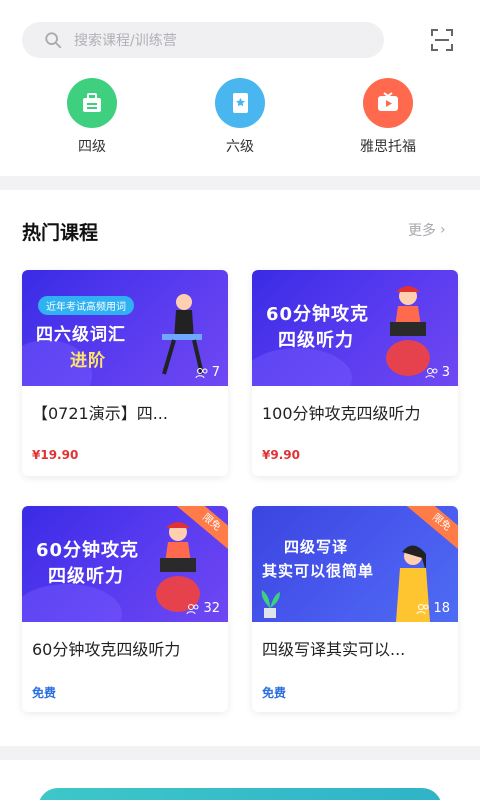  What do you see at coordinates (240, 794) in the screenshot?
I see `promo-banner` at bounding box center [240, 794].